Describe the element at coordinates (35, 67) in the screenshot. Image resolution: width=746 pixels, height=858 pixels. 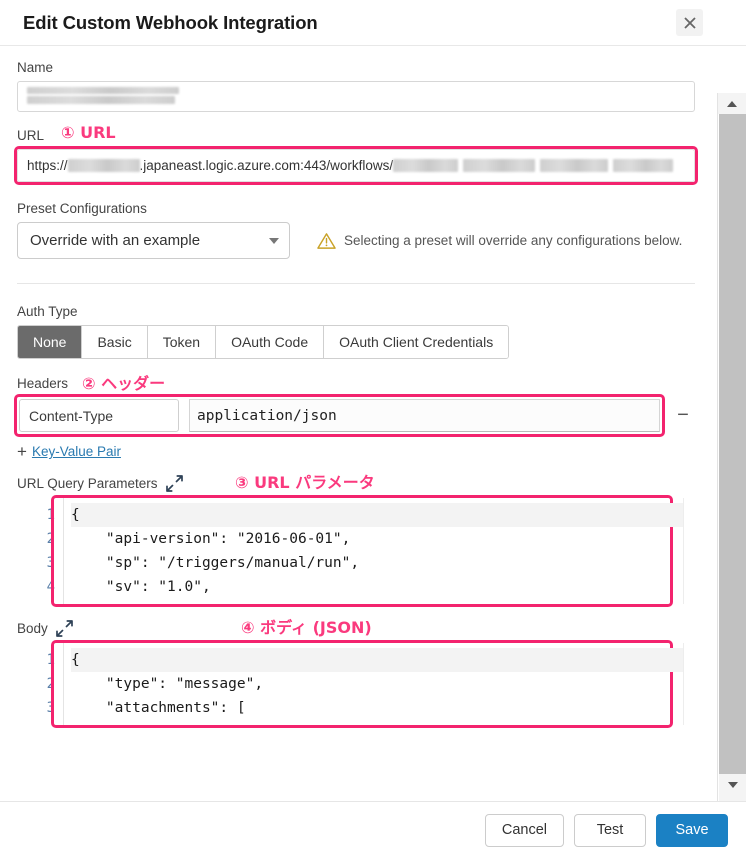
I see `name-label: Name` at that location.